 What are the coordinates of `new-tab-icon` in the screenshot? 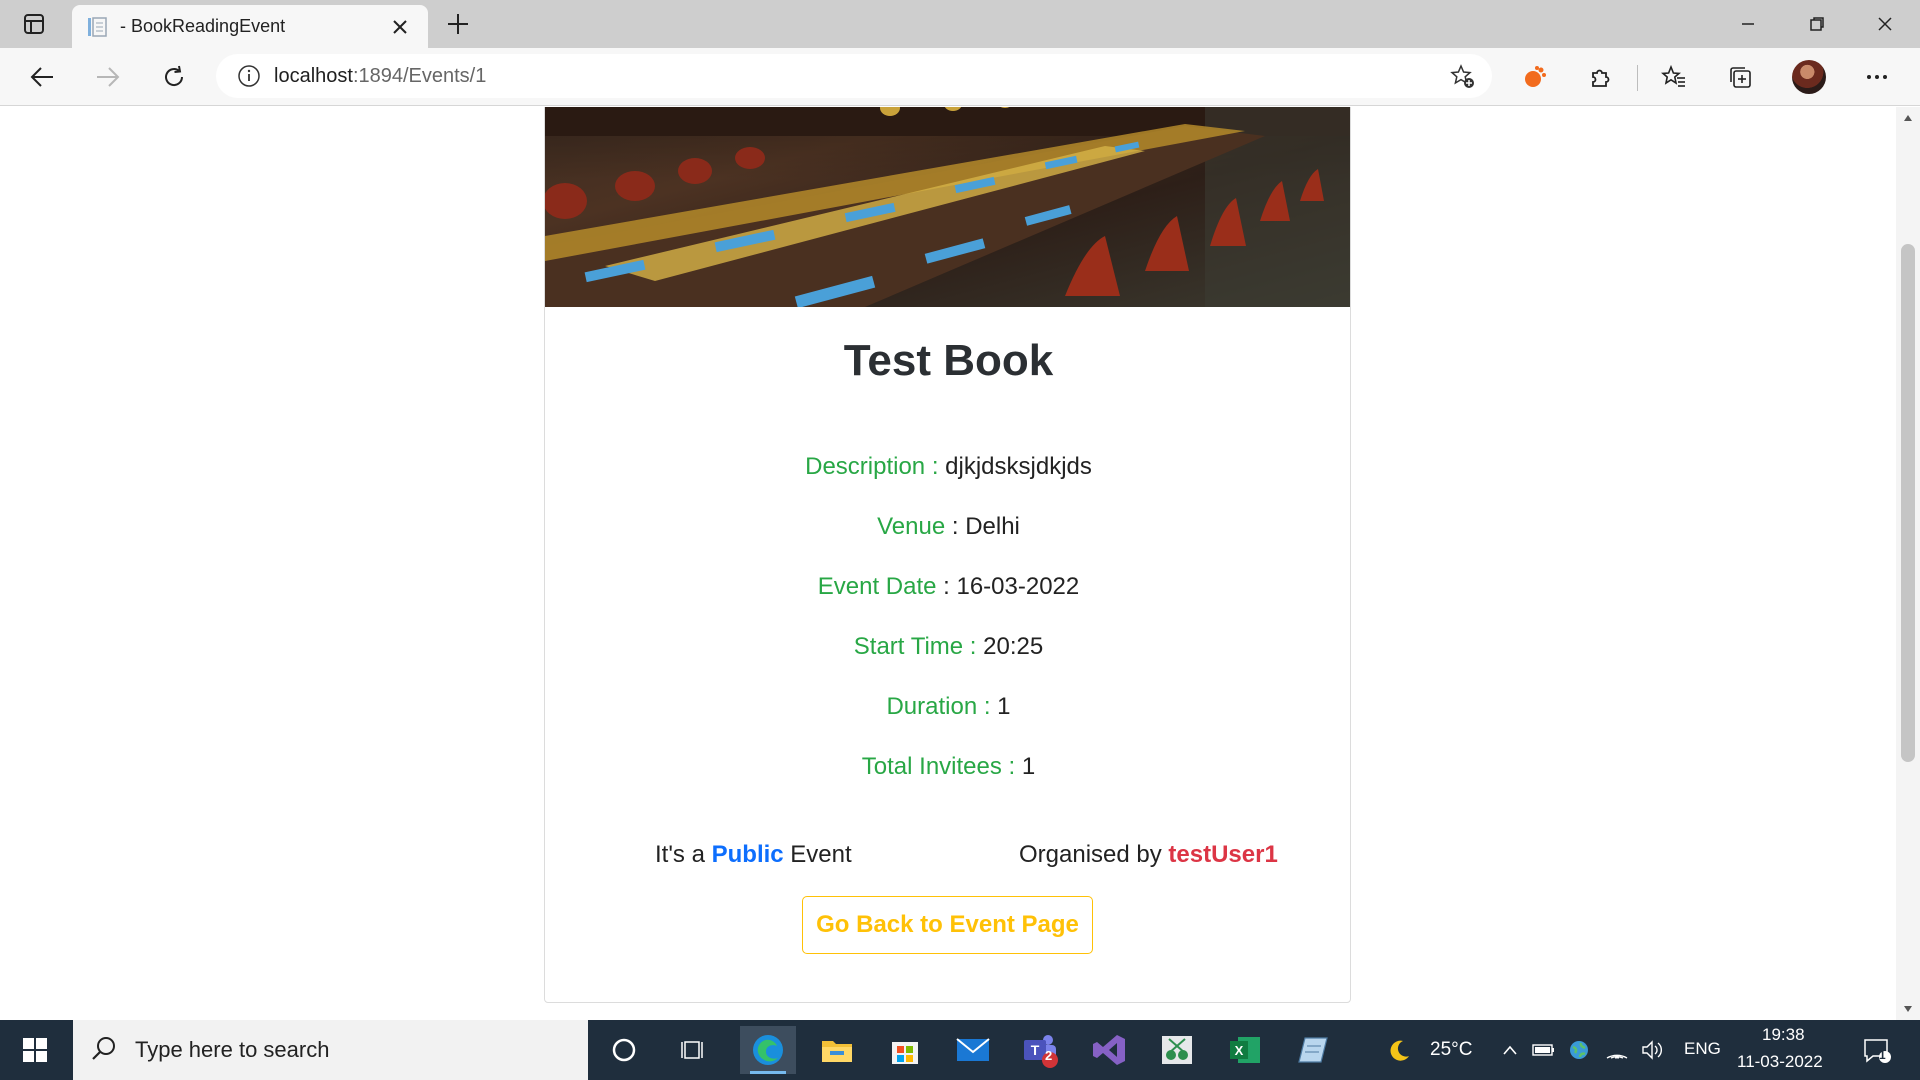 It's located at (458, 24).